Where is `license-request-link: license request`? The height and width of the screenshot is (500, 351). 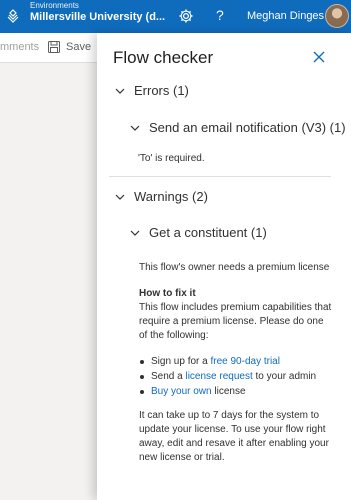 license-request-link: license request is located at coordinates (218, 376).